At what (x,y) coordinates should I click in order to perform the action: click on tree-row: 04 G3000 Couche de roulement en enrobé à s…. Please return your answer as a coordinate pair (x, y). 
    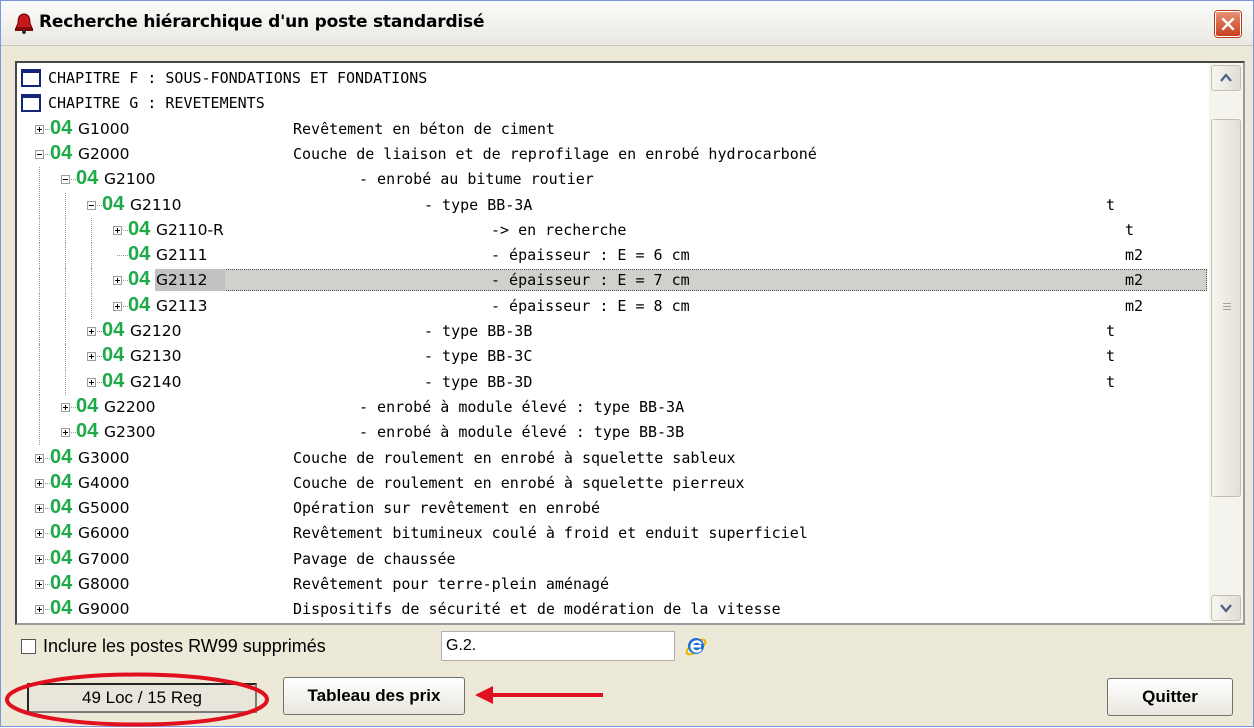
    Looking at the image, I should click on (613, 458).